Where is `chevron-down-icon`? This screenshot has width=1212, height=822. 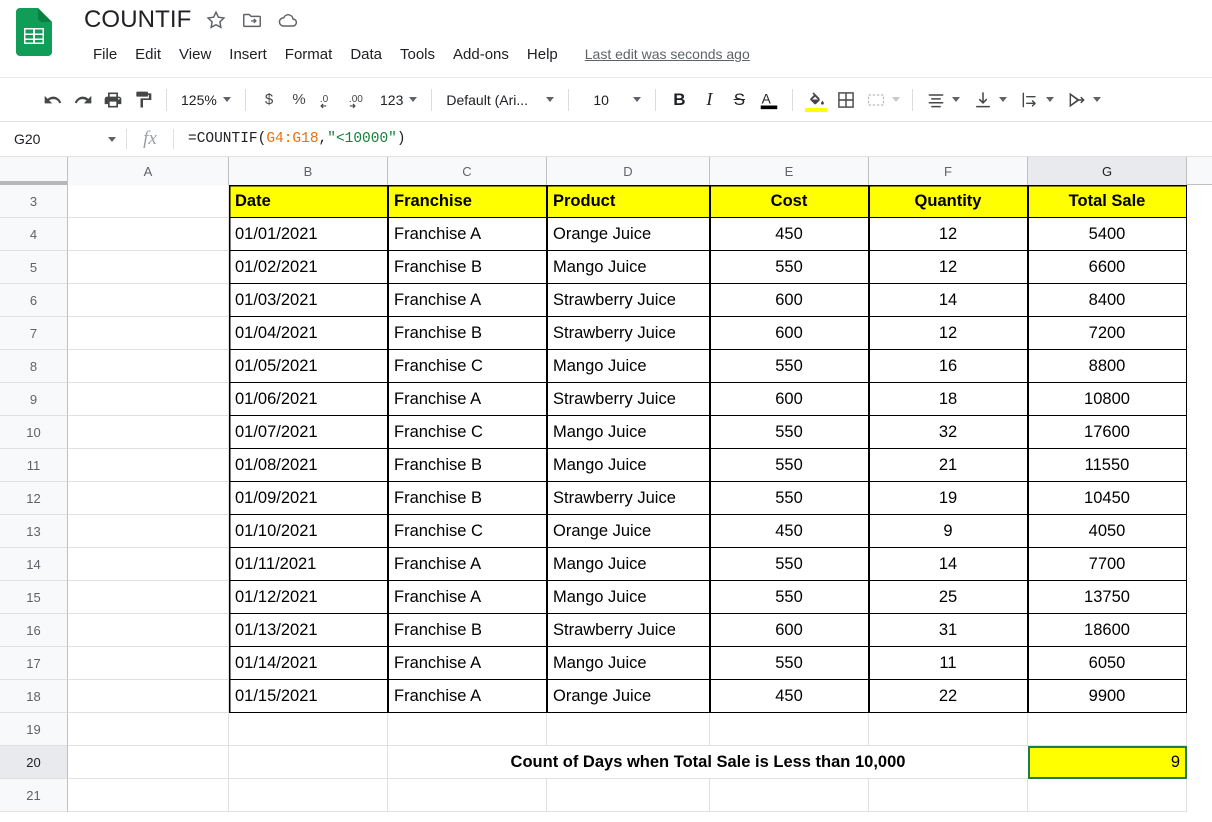 chevron-down-icon is located at coordinates (1097, 99).